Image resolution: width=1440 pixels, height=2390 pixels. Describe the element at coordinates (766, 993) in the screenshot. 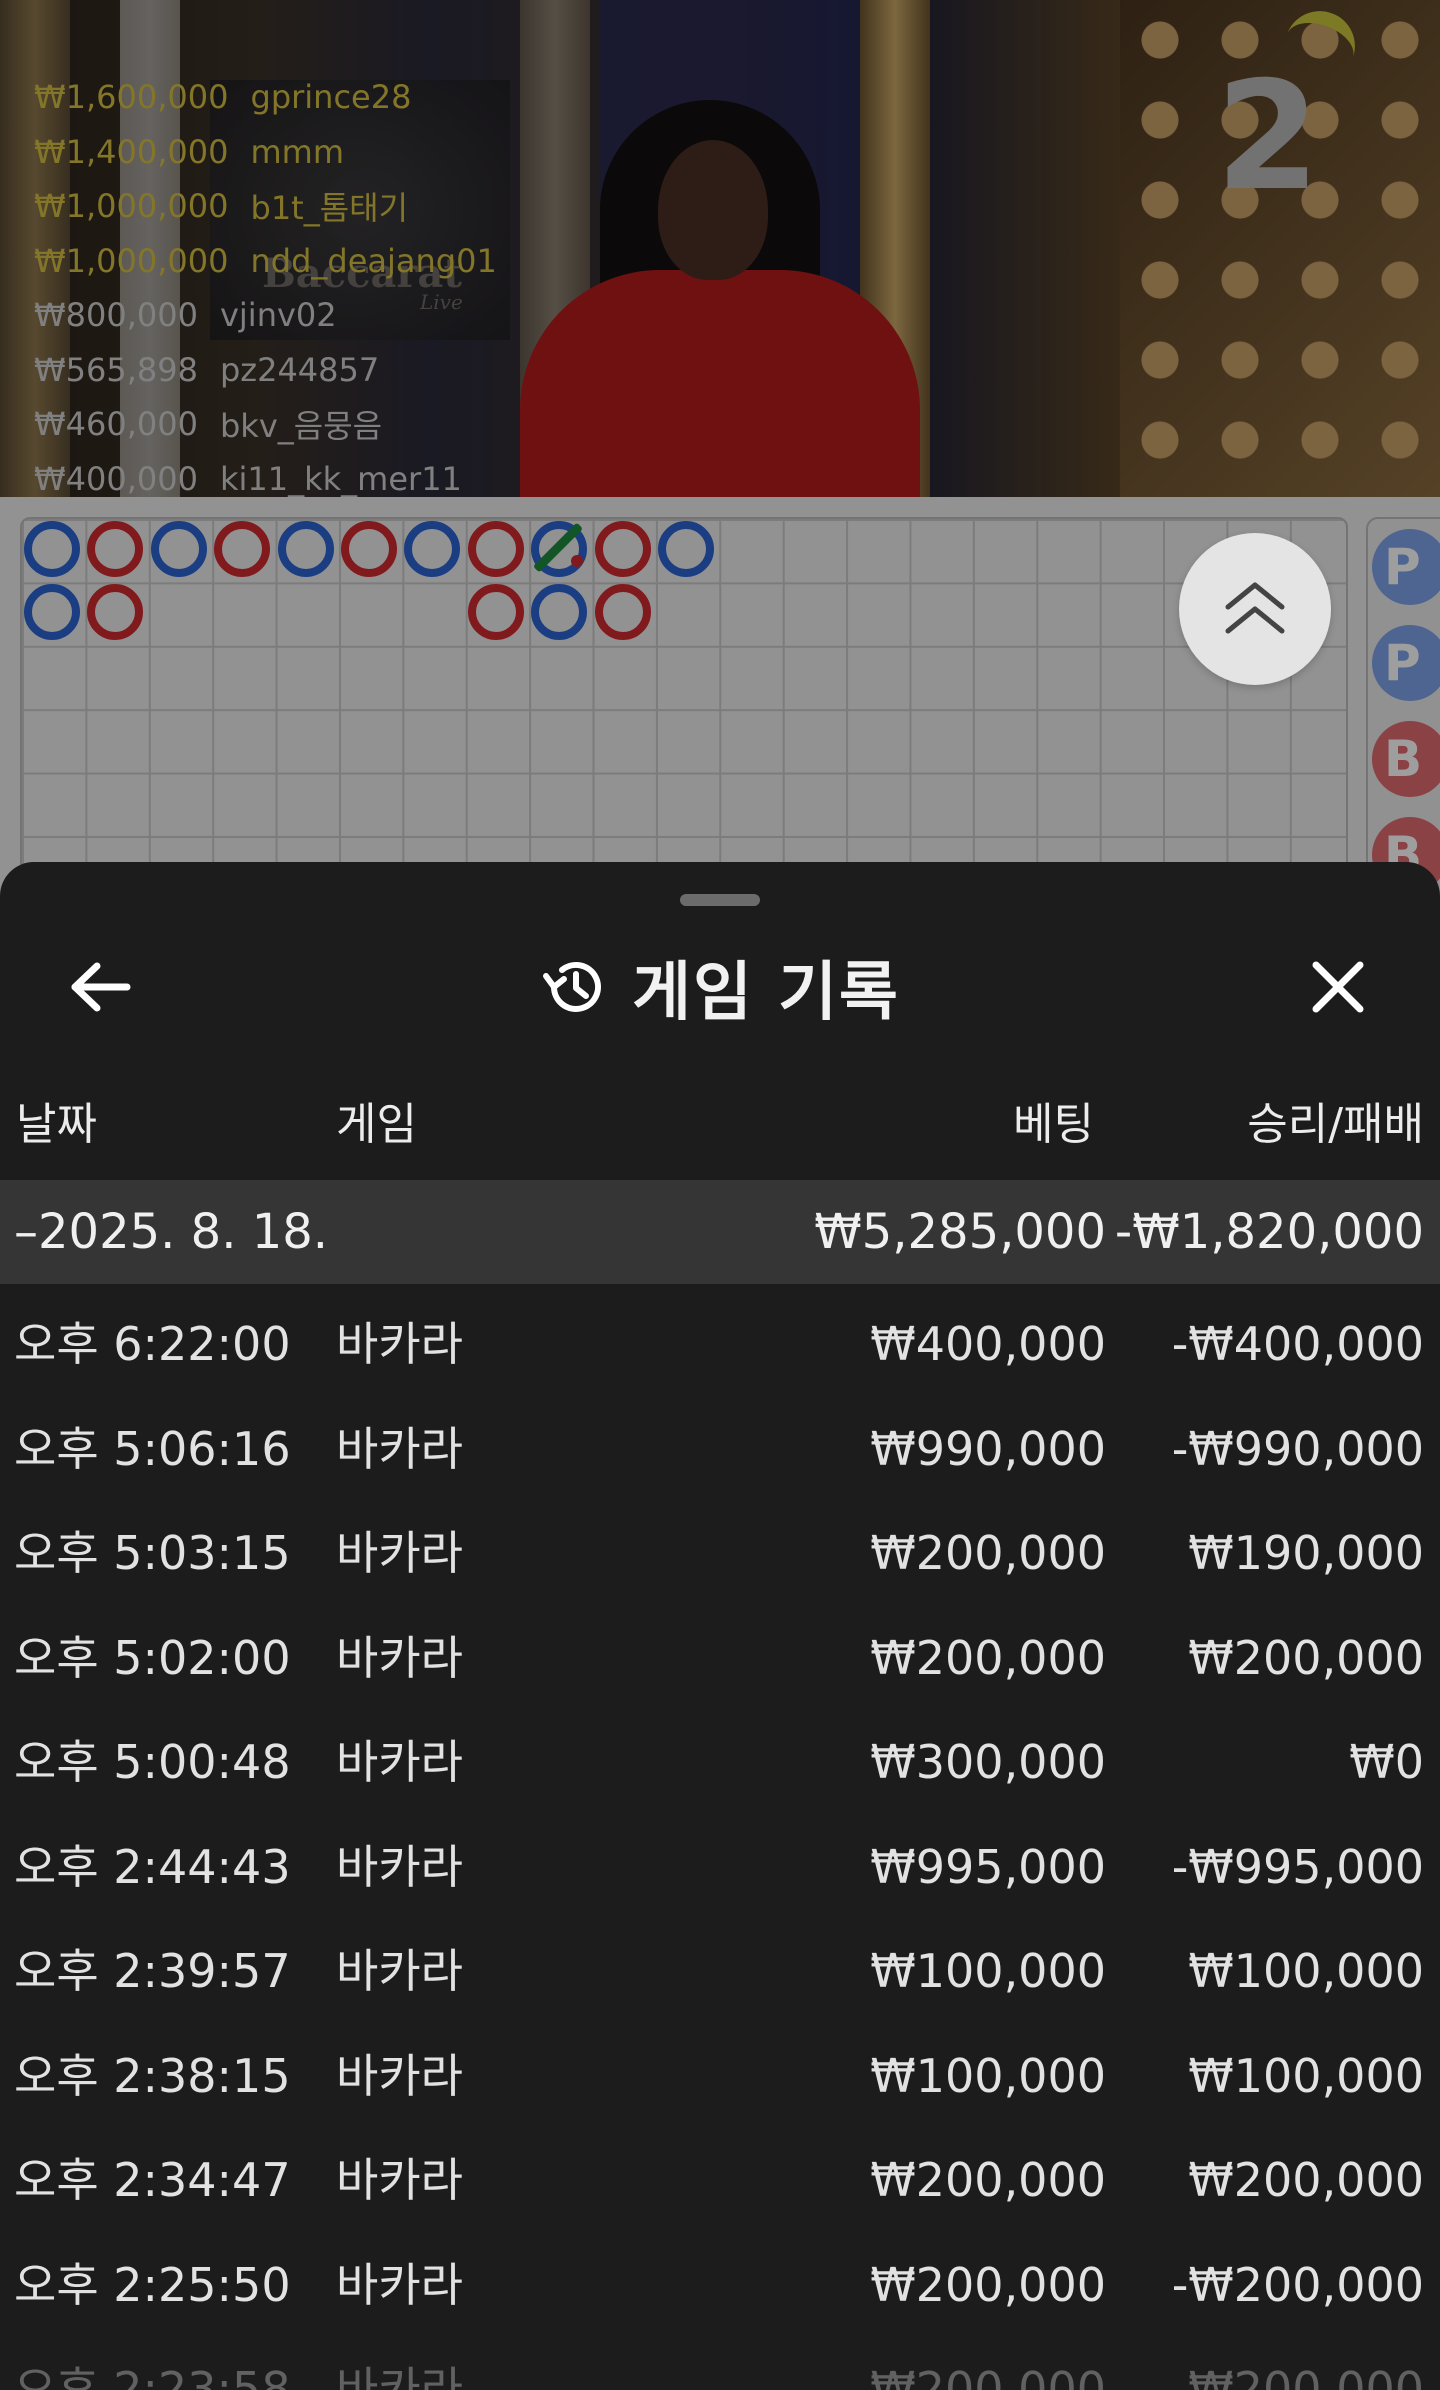

I see `sheet-title: 게임 기록` at that location.